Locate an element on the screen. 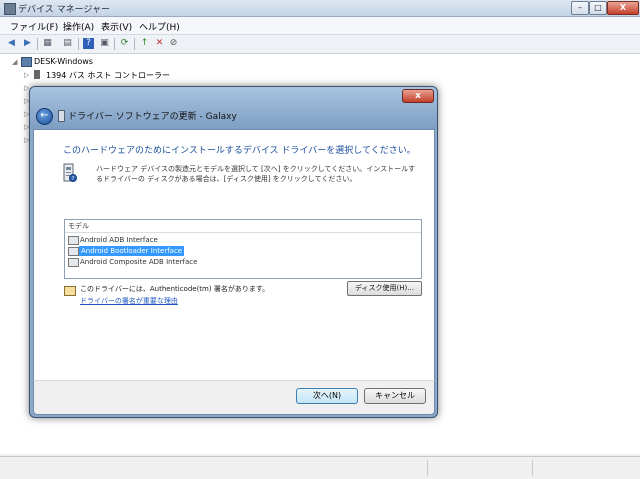 The image size is (640, 479). window-title: デバイス マネージャー is located at coordinates (64, 10).